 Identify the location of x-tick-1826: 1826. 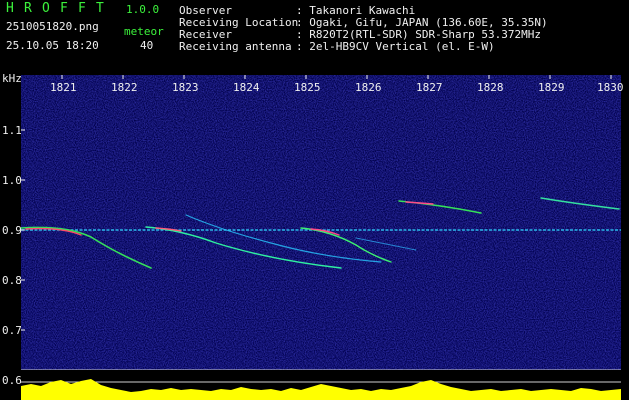
(368, 87).